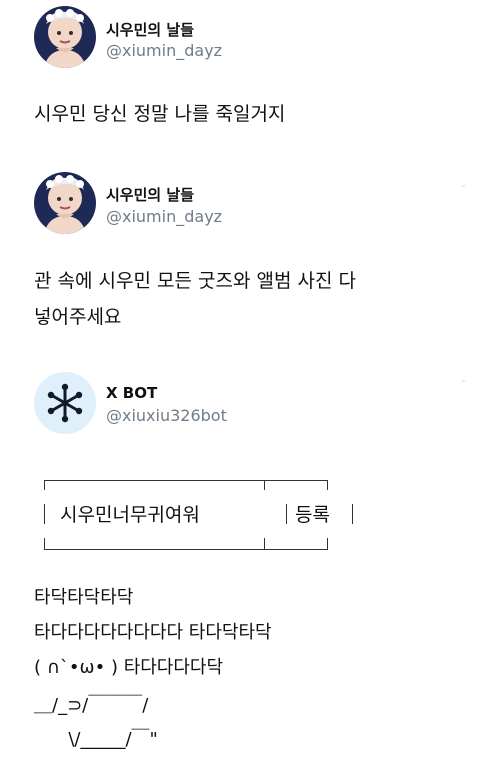  Describe the element at coordinates (312, 513) in the screenshot. I see `register-button: 등록` at that location.